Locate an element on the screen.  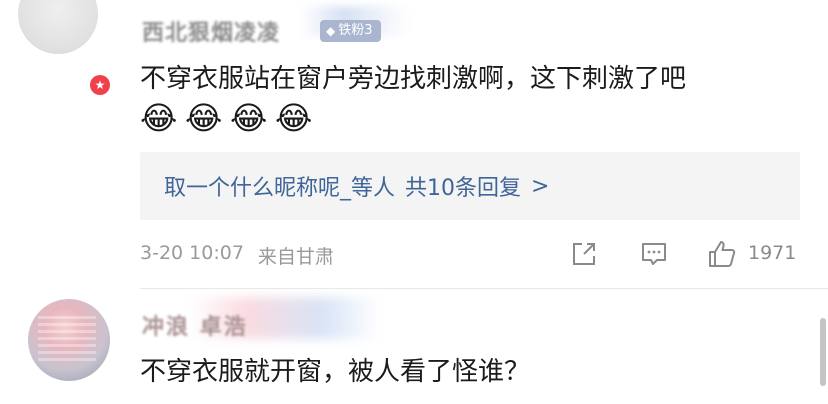
like-count: 1971 is located at coordinates (772, 253).